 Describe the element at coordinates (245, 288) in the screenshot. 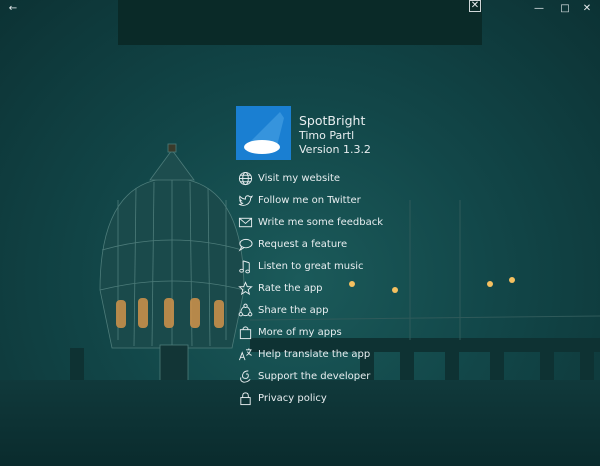

I see `star-icon` at that location.